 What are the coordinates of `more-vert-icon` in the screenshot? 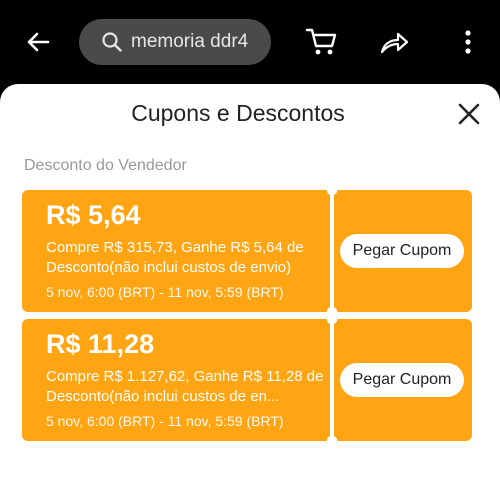 It's located at (468, 42).